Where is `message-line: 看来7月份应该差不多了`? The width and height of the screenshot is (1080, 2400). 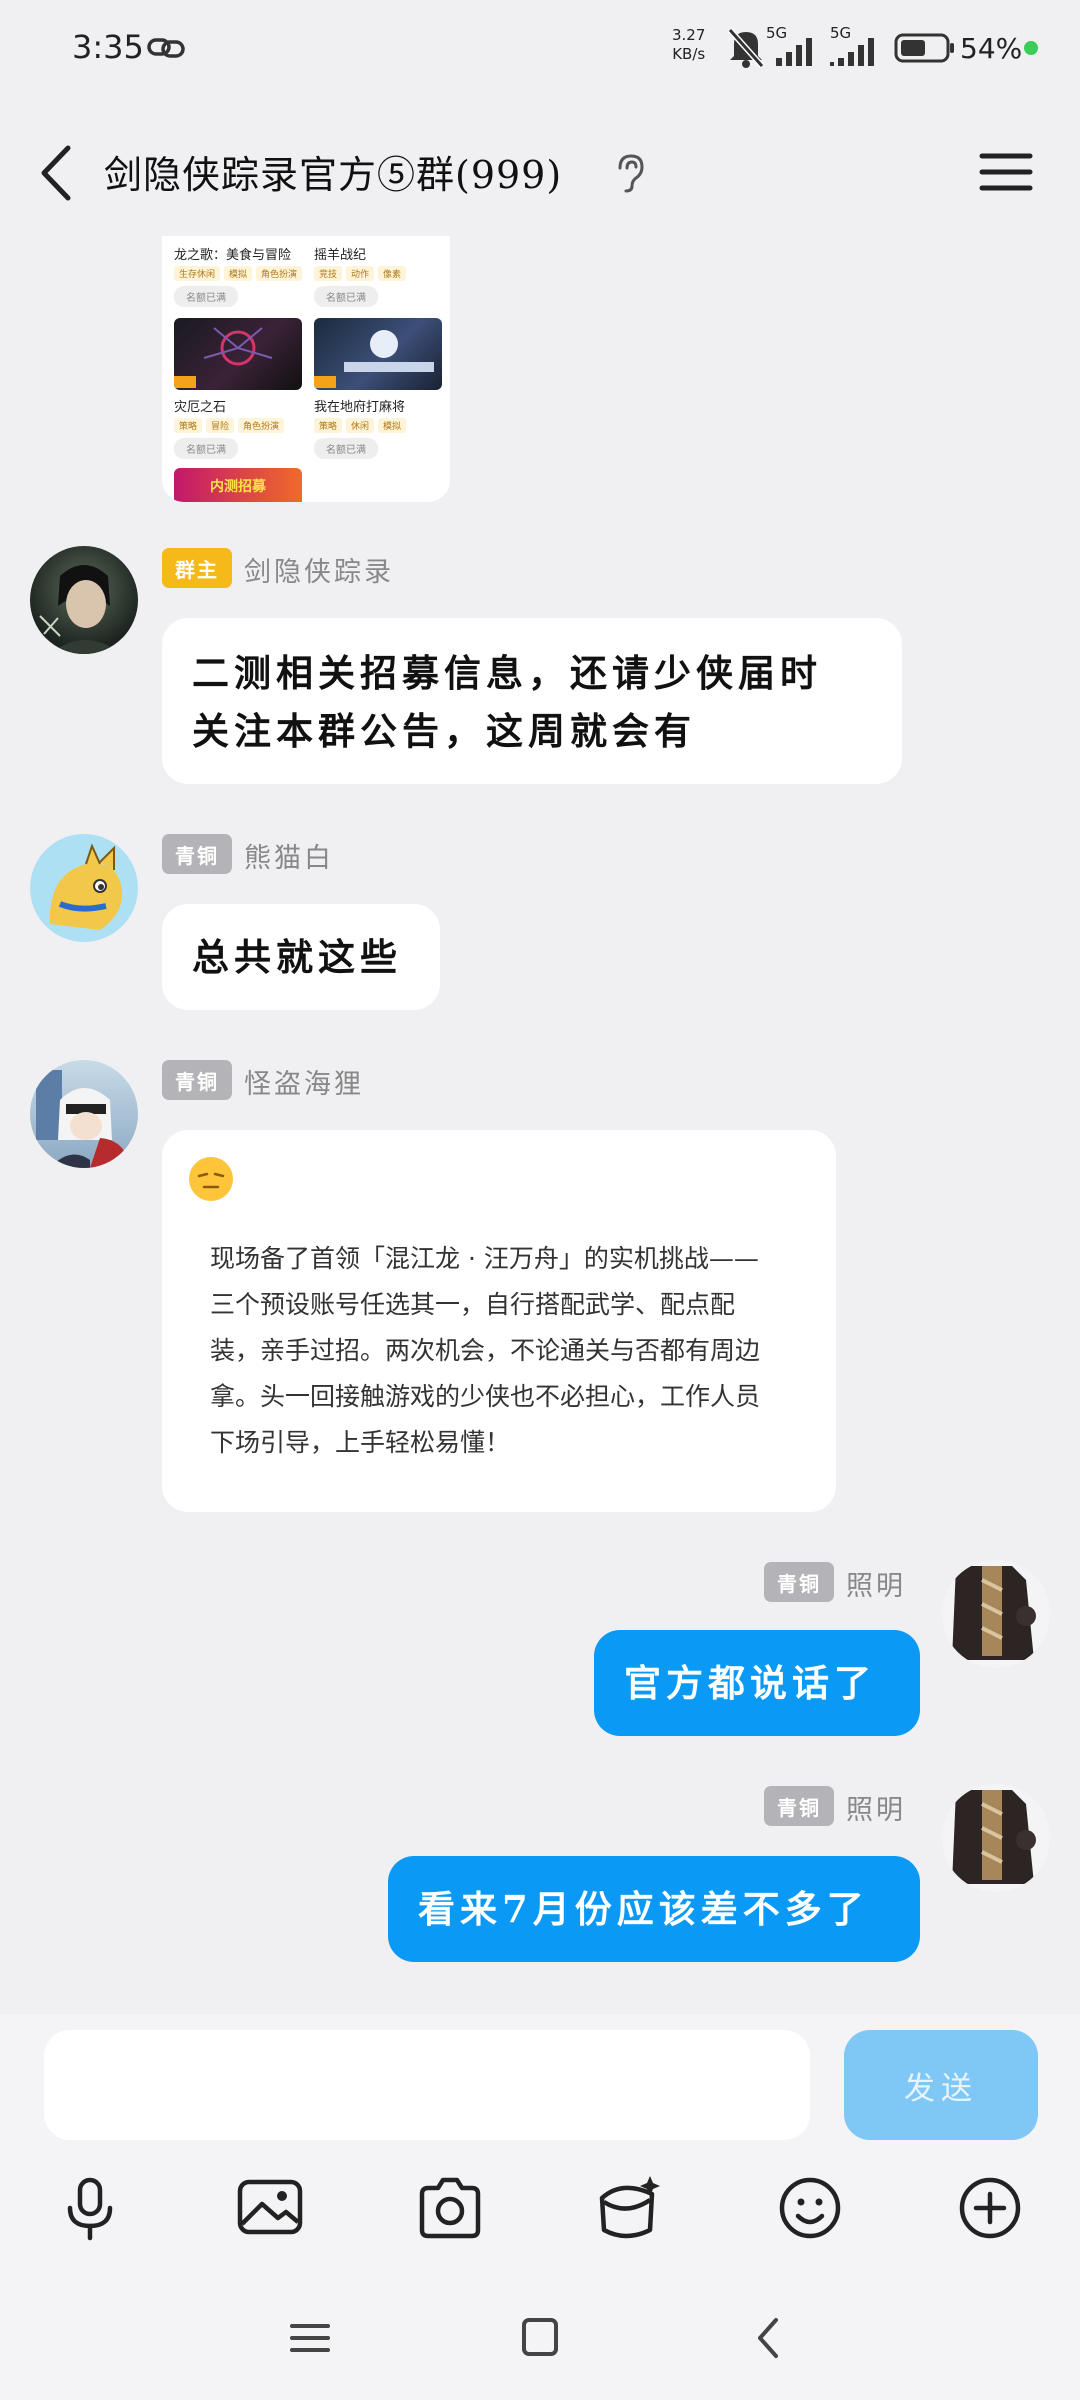
message-line: 看来7月份应该差不多了 is located at coordinates (643, 1909).